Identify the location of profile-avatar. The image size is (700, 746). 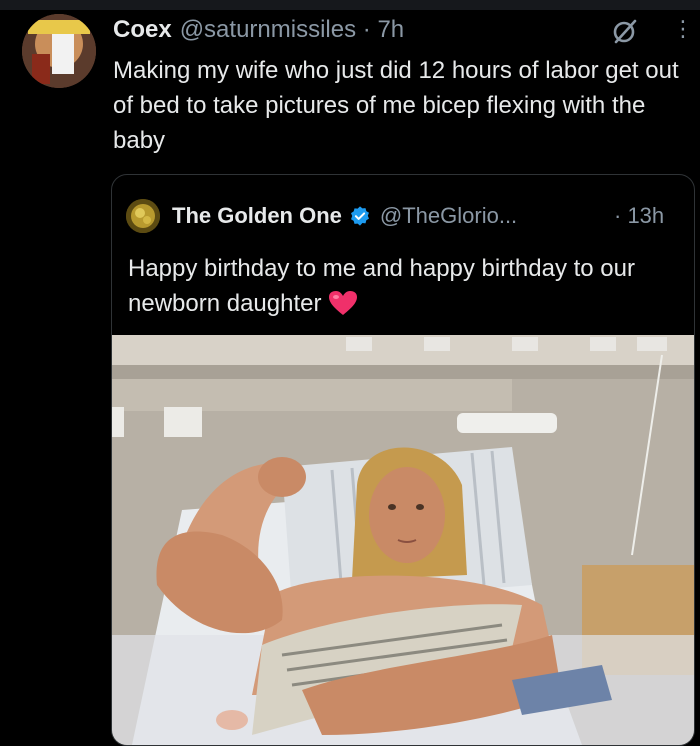
(59, 51).